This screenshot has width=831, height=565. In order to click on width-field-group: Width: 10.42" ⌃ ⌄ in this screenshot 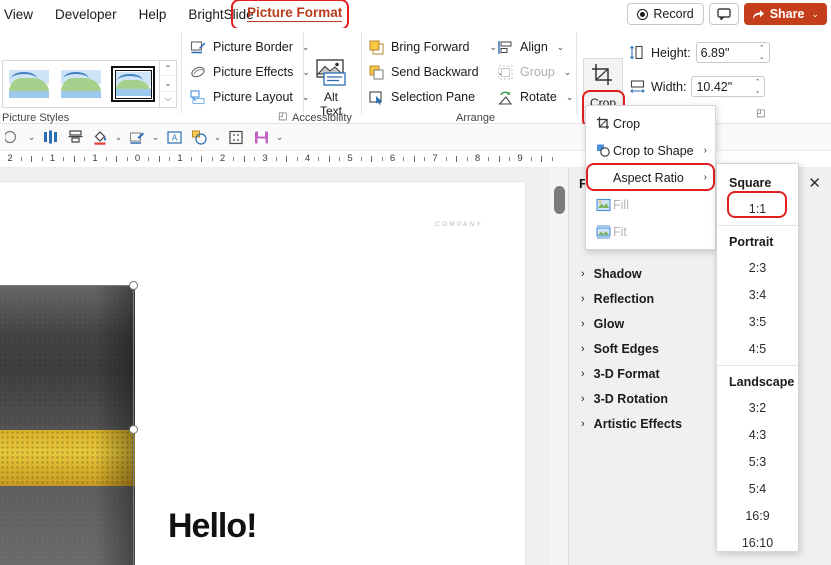, I will do `click(697, 86)`.